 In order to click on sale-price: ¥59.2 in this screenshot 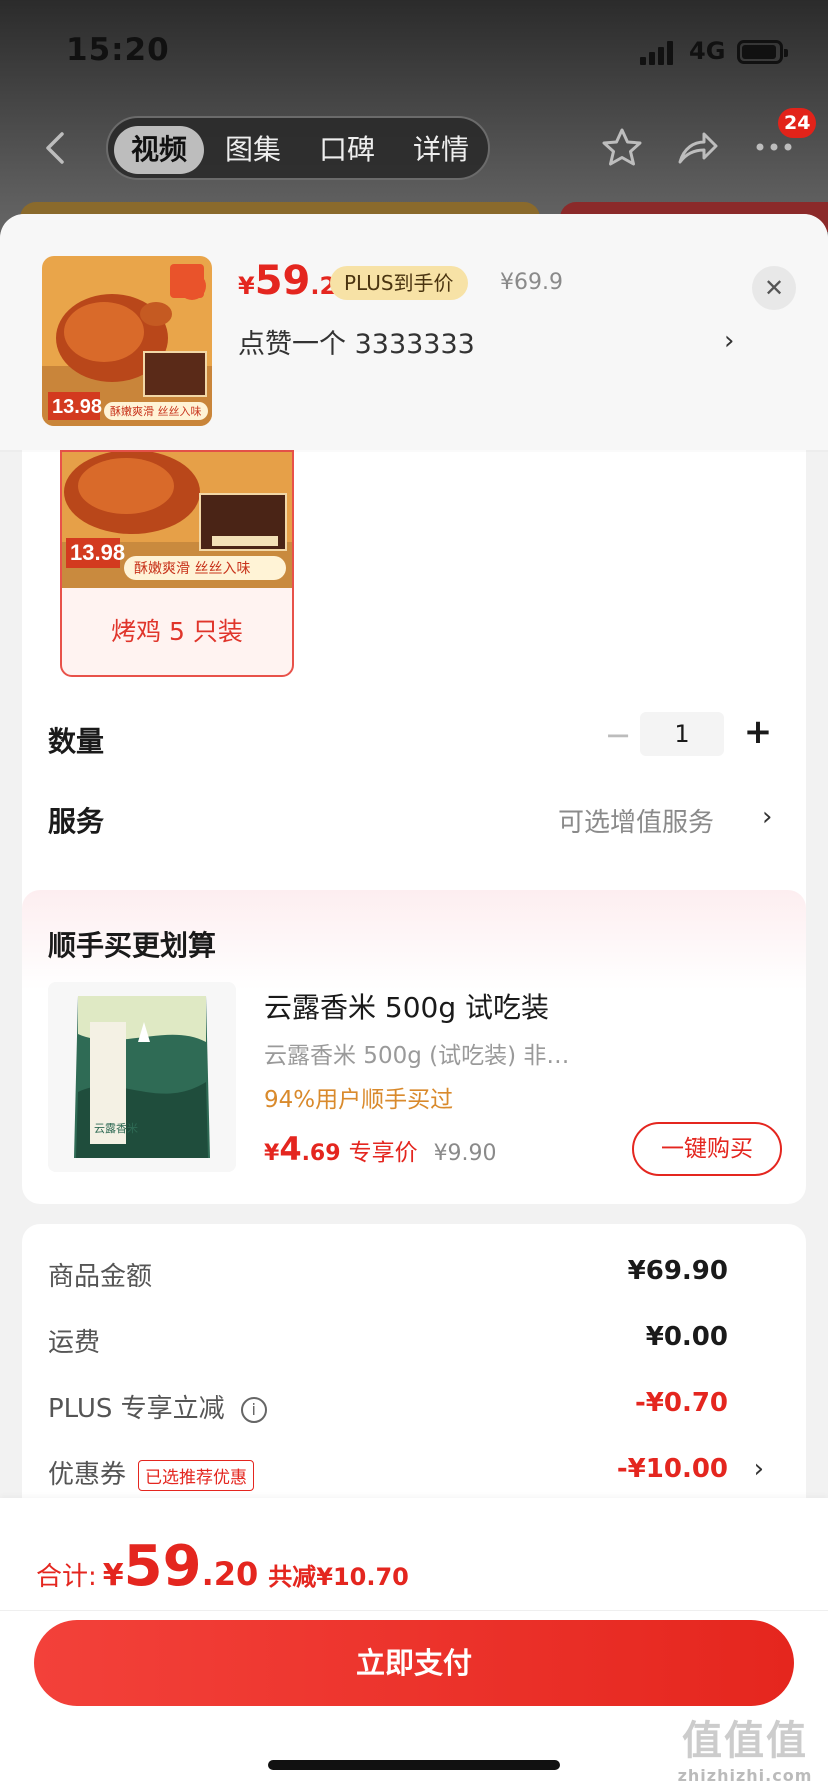, I will do `click(287, 283)`.